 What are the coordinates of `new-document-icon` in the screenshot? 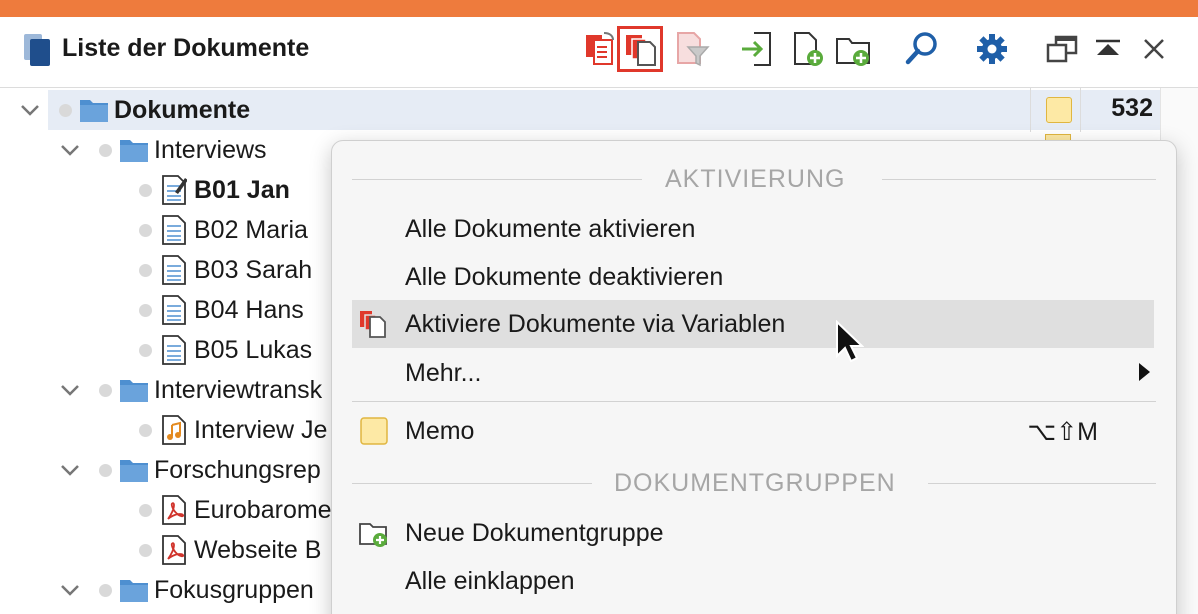 It's located at (808, 49).